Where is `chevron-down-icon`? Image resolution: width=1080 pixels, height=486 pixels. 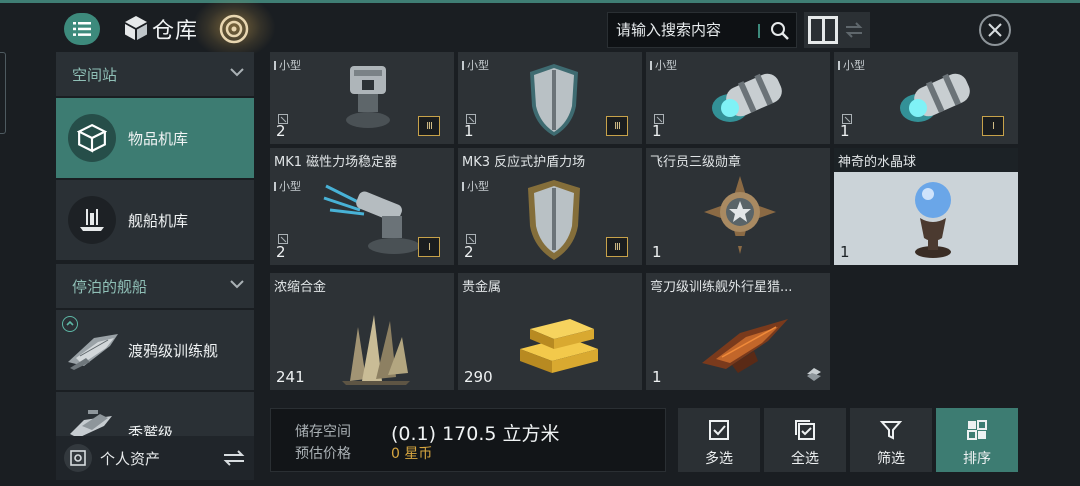 chevron-down-icon is located at coordinates (237, 72).